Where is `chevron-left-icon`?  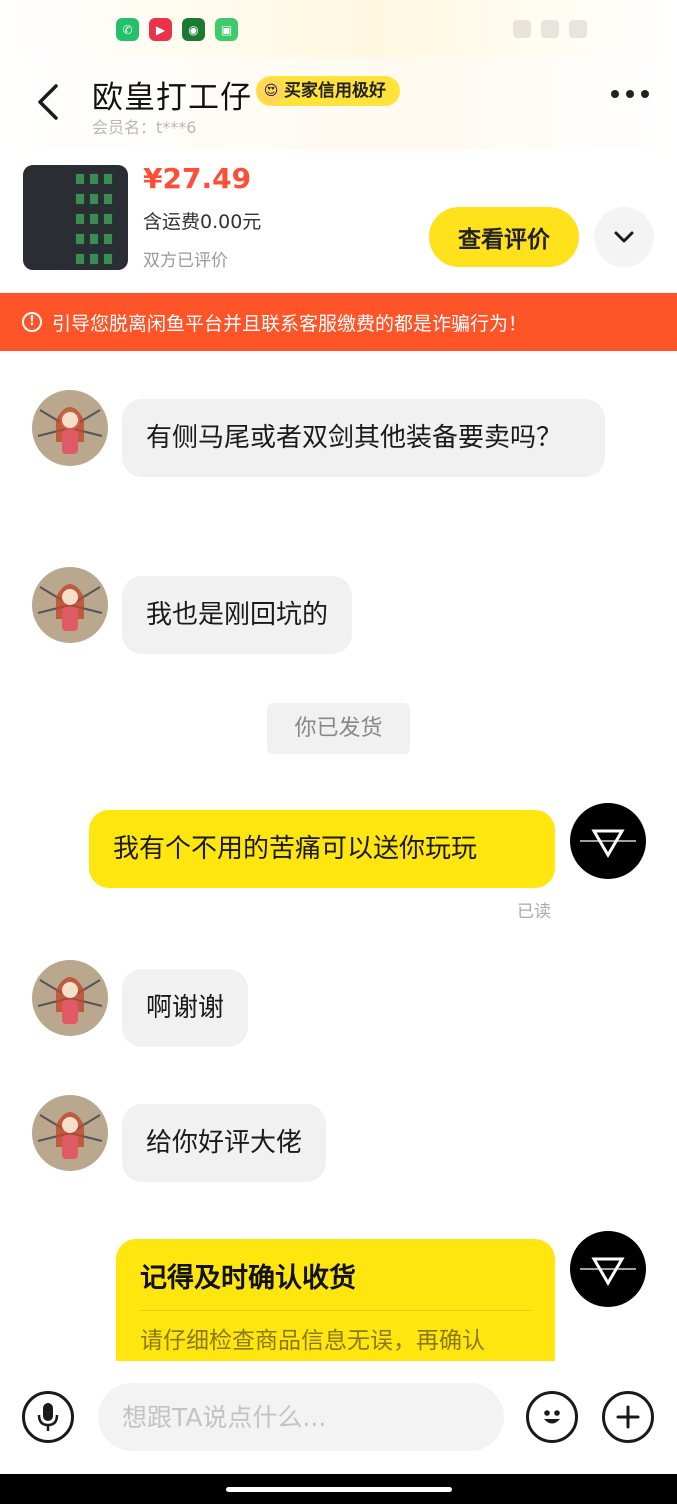
chevron-left-icon is located at coordinates (48, 102).